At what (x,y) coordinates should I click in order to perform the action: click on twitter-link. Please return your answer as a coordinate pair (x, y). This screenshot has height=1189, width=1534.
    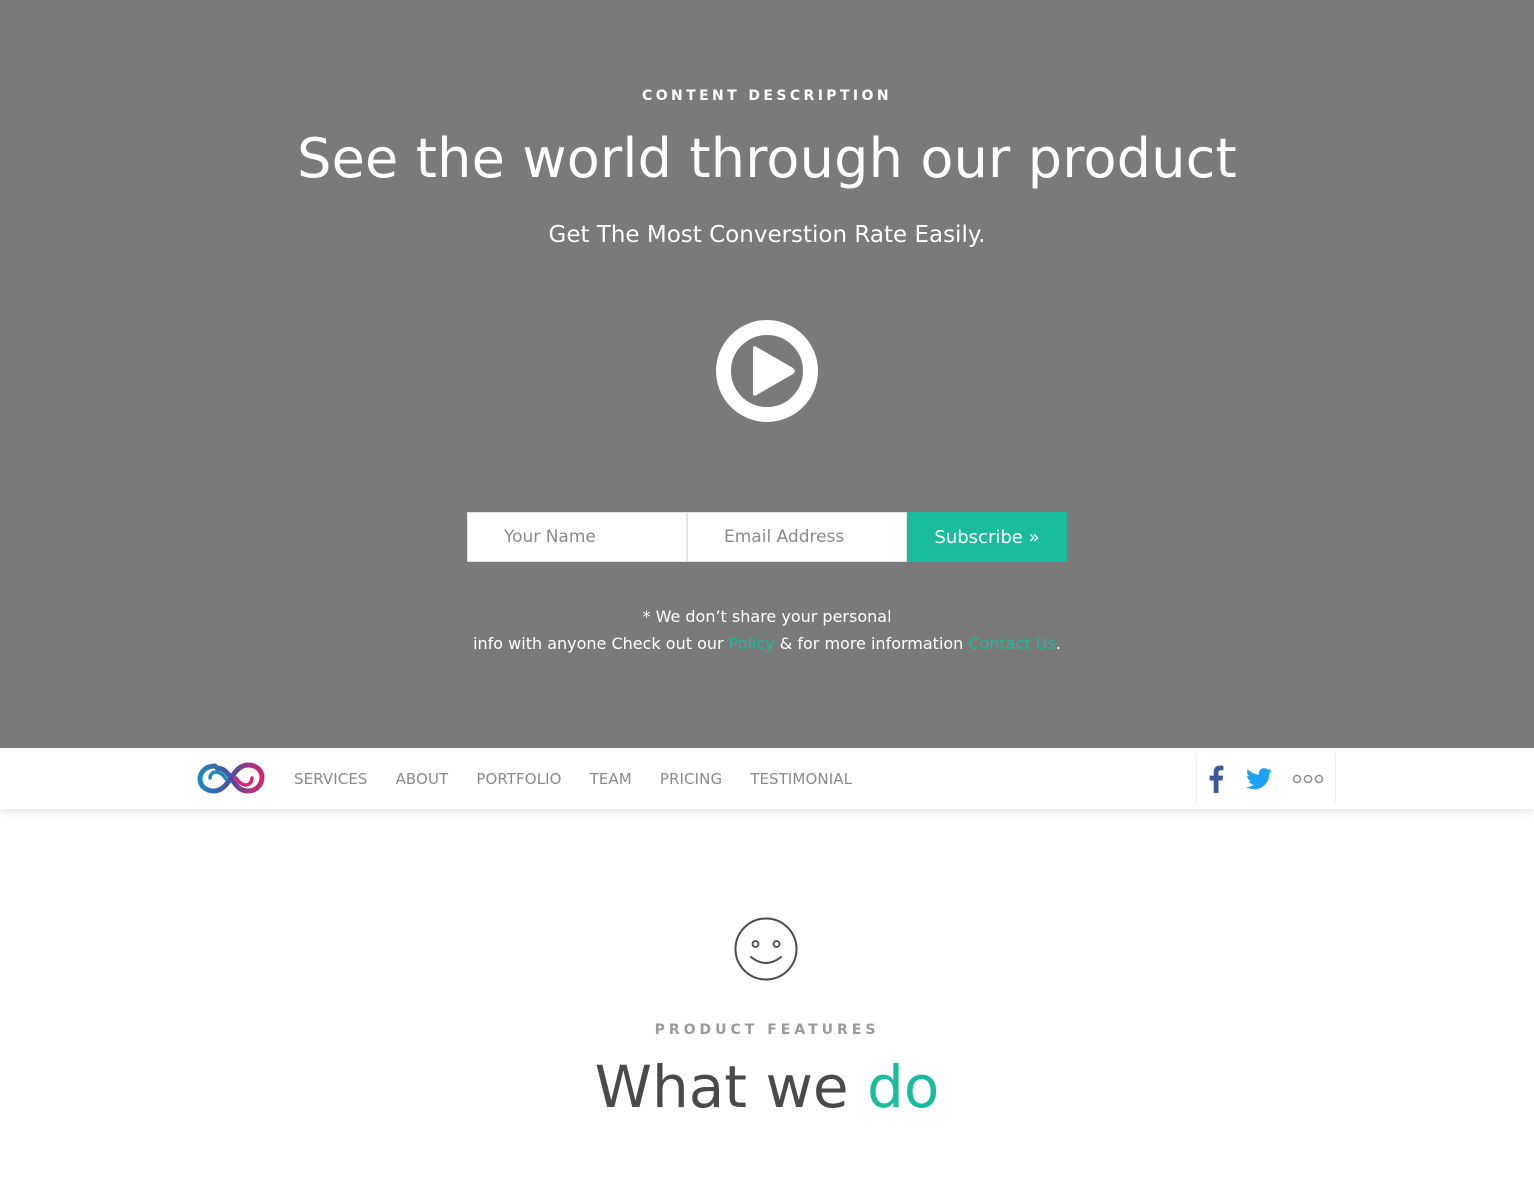
    Looking at the image, I should click on (1259, 778).